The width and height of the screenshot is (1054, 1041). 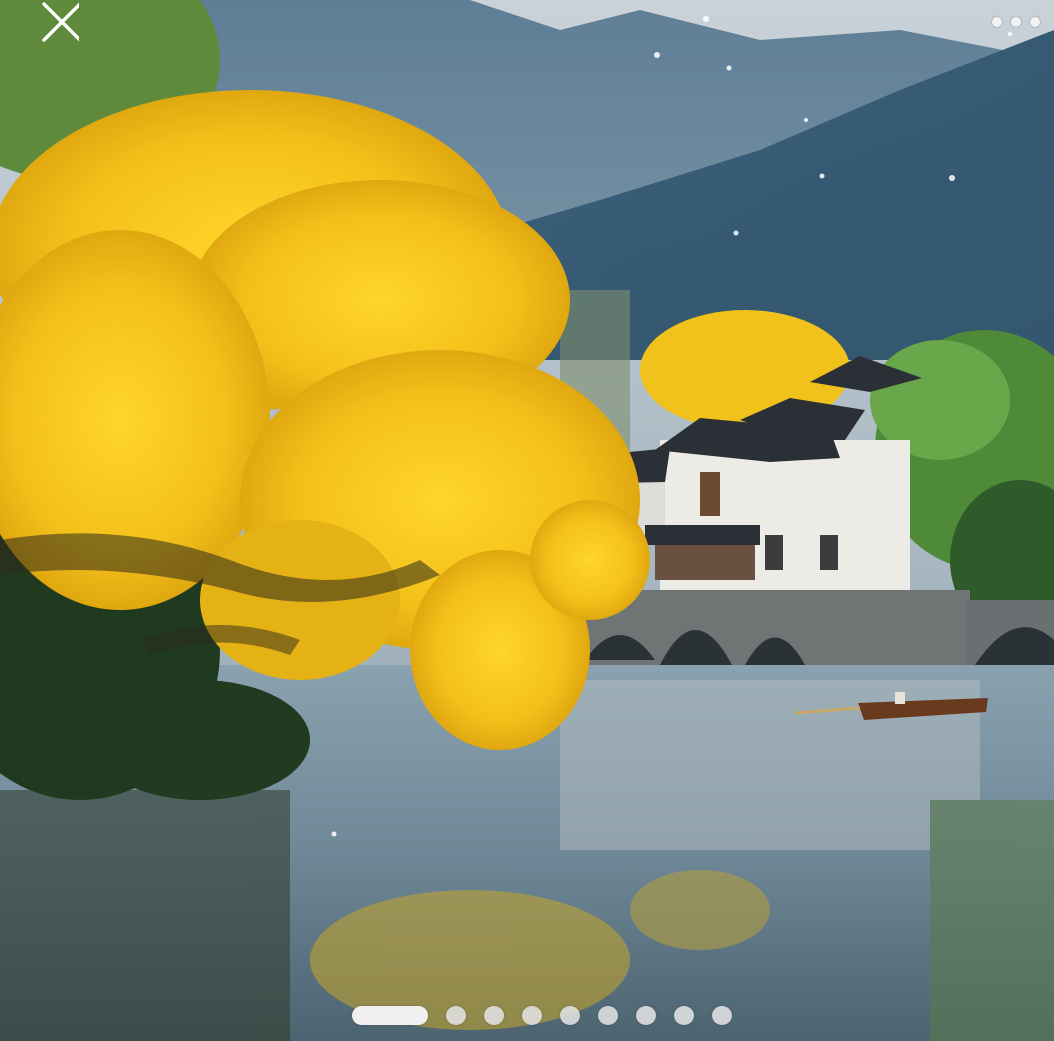 I want to click on more-options-button, so click(x=1016, y=22).